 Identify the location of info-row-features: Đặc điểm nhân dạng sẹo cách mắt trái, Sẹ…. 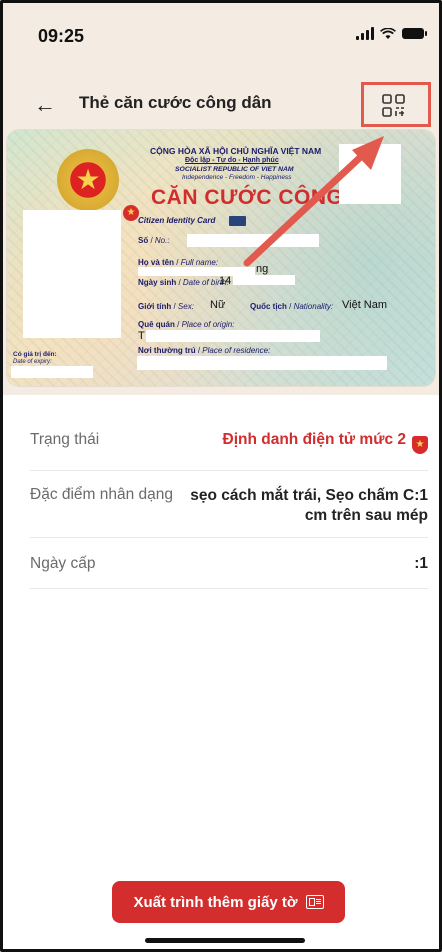
(229, 504).